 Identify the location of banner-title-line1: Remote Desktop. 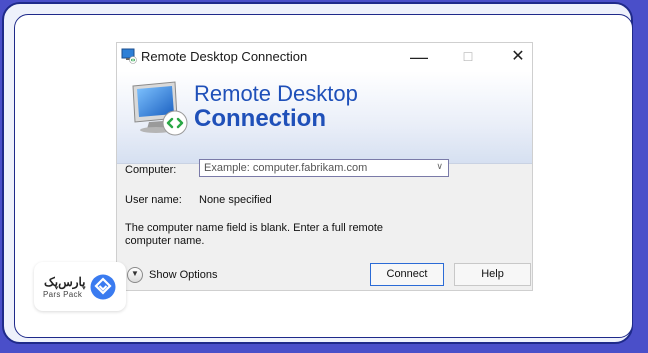
(276, 93).